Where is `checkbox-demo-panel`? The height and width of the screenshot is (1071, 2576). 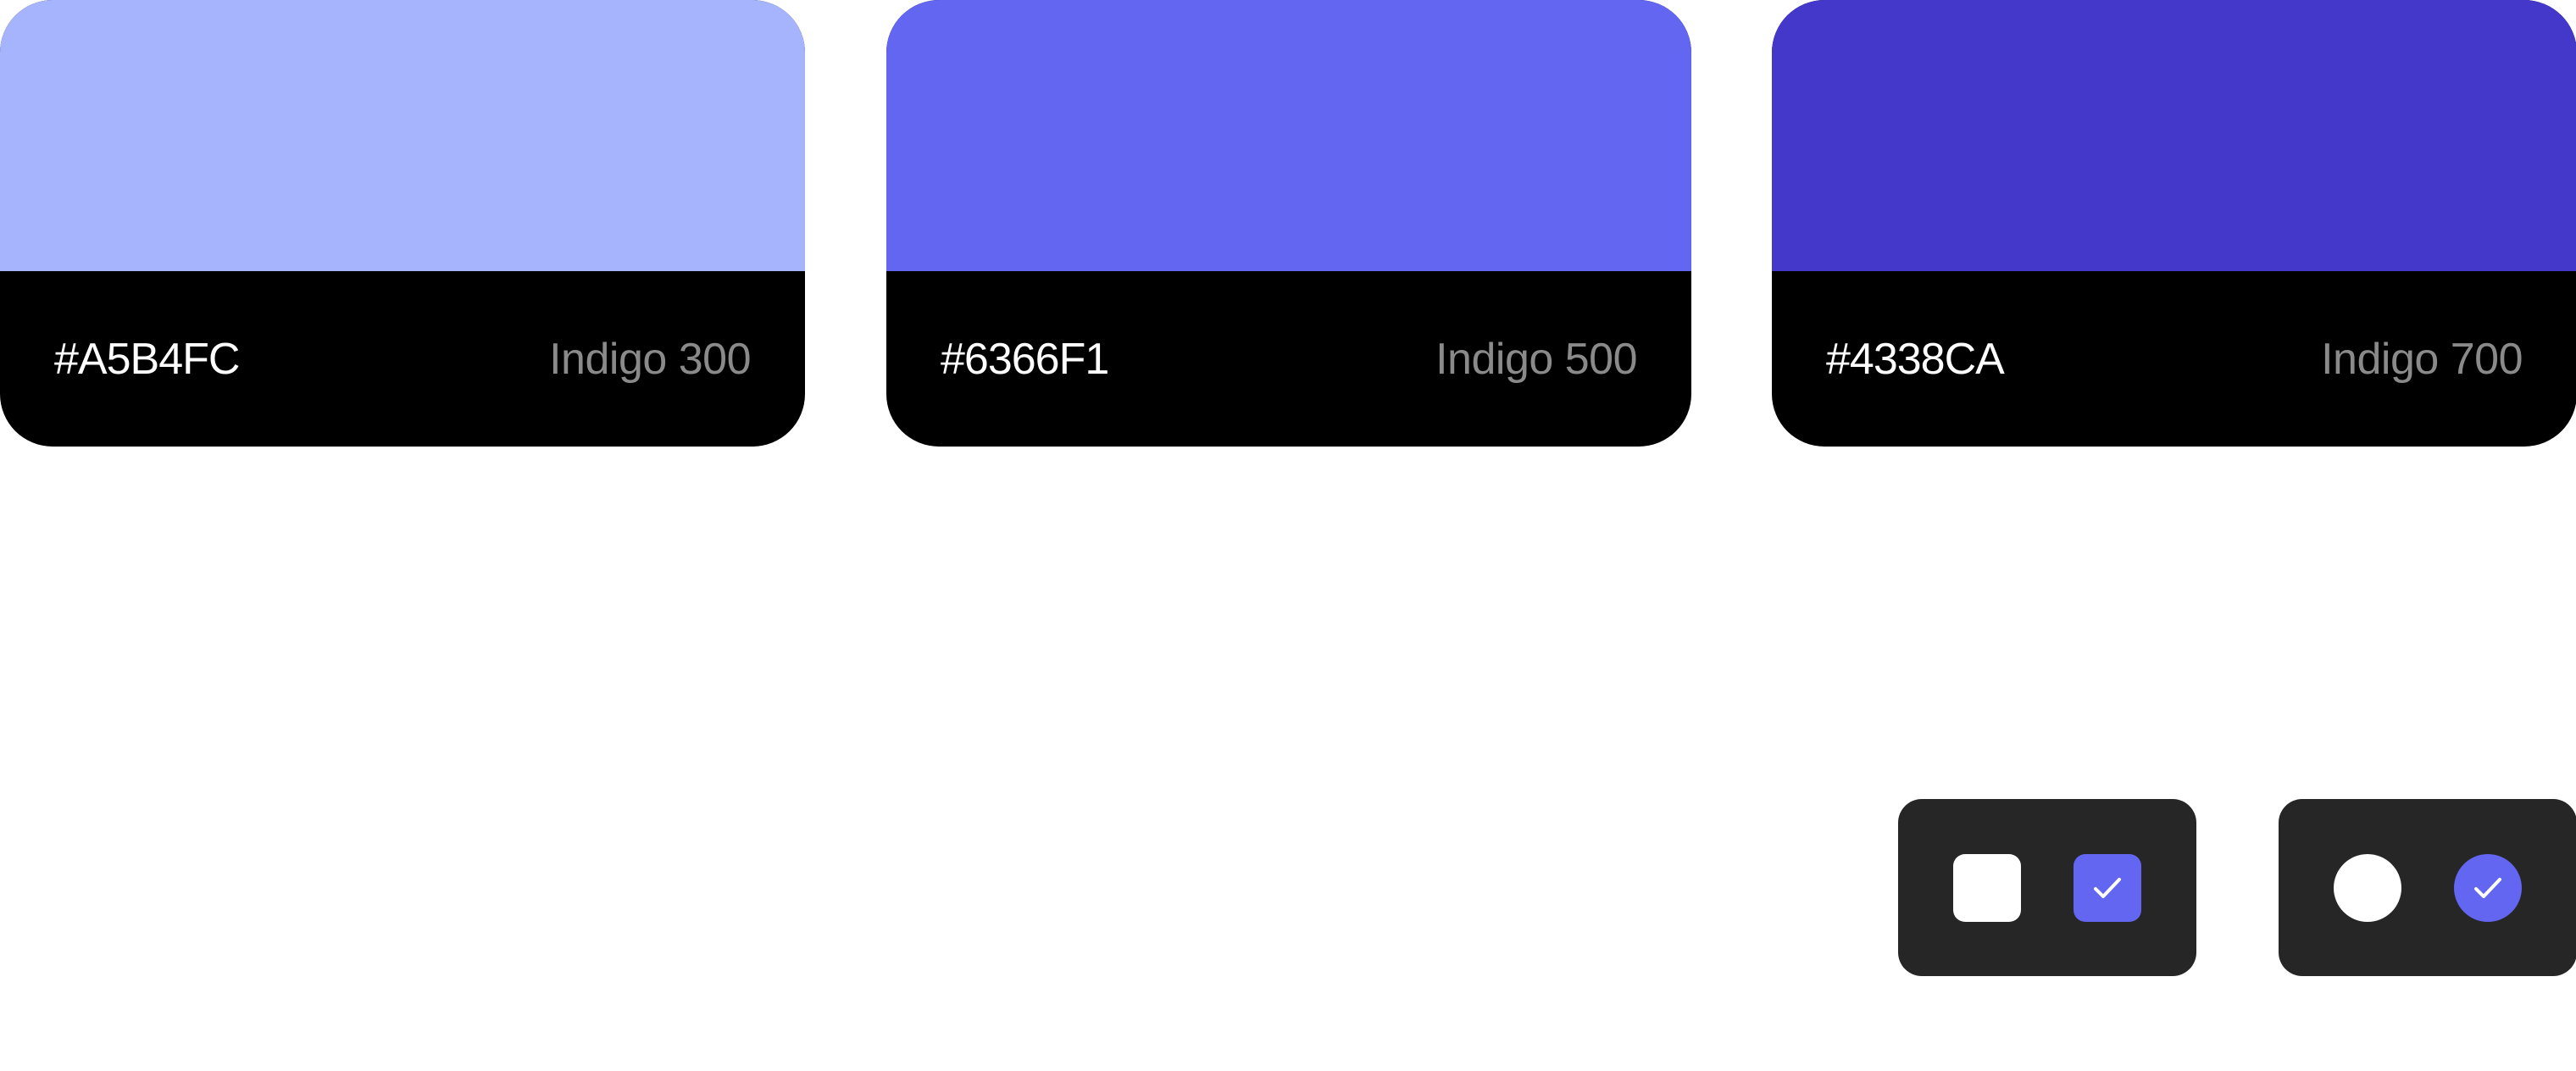
checkbox-demo-panel is located at coordinates (2047, 888).